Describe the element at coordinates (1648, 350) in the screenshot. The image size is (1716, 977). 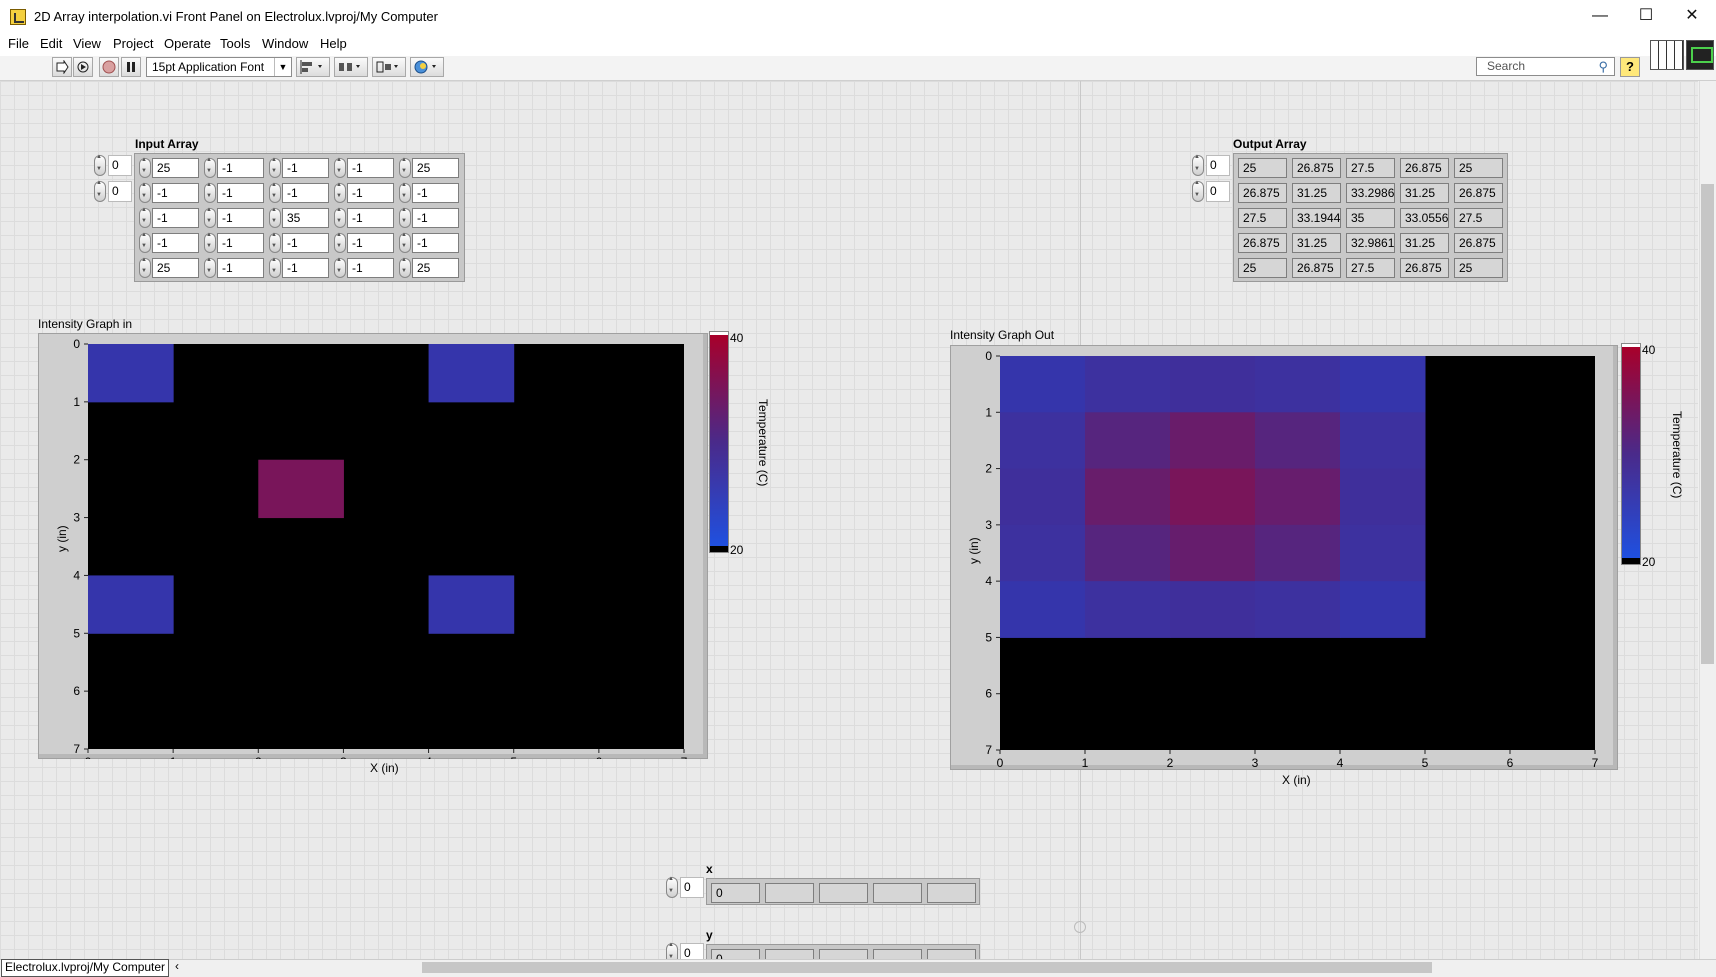
I see `graph-out-scale-max: 40` at that location.